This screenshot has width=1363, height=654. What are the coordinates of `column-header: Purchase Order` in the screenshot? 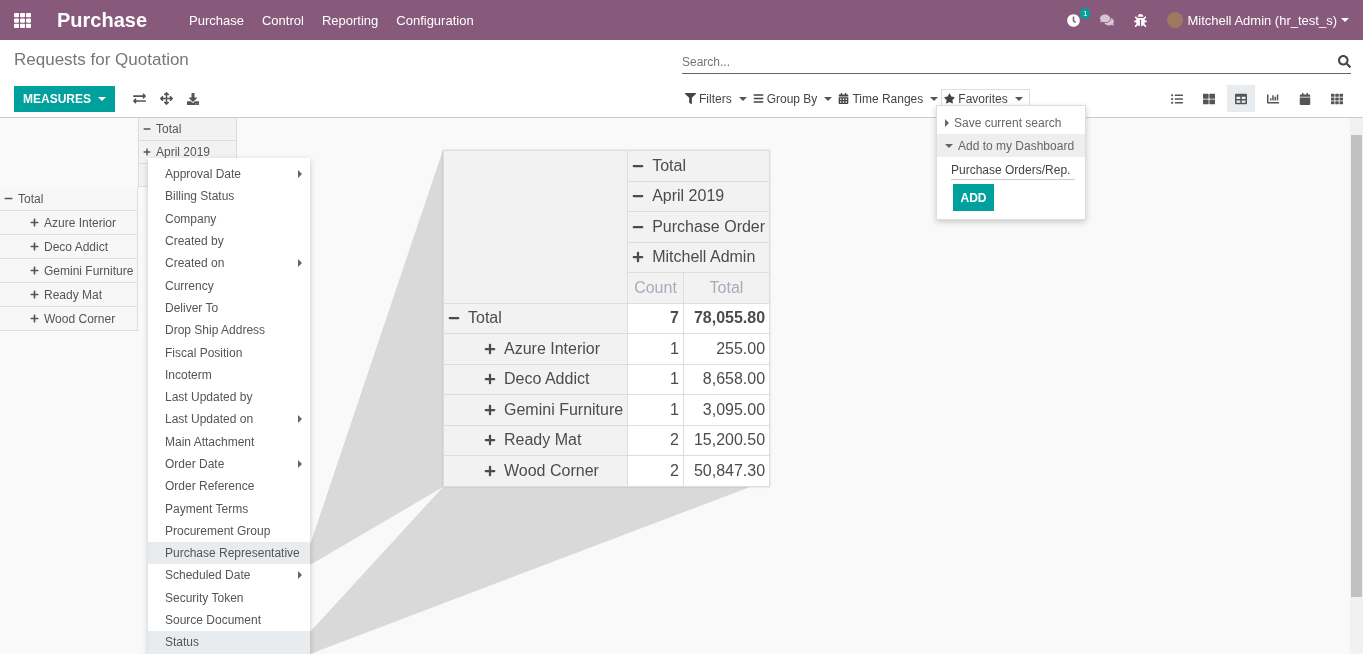 It's located at (698, 226).